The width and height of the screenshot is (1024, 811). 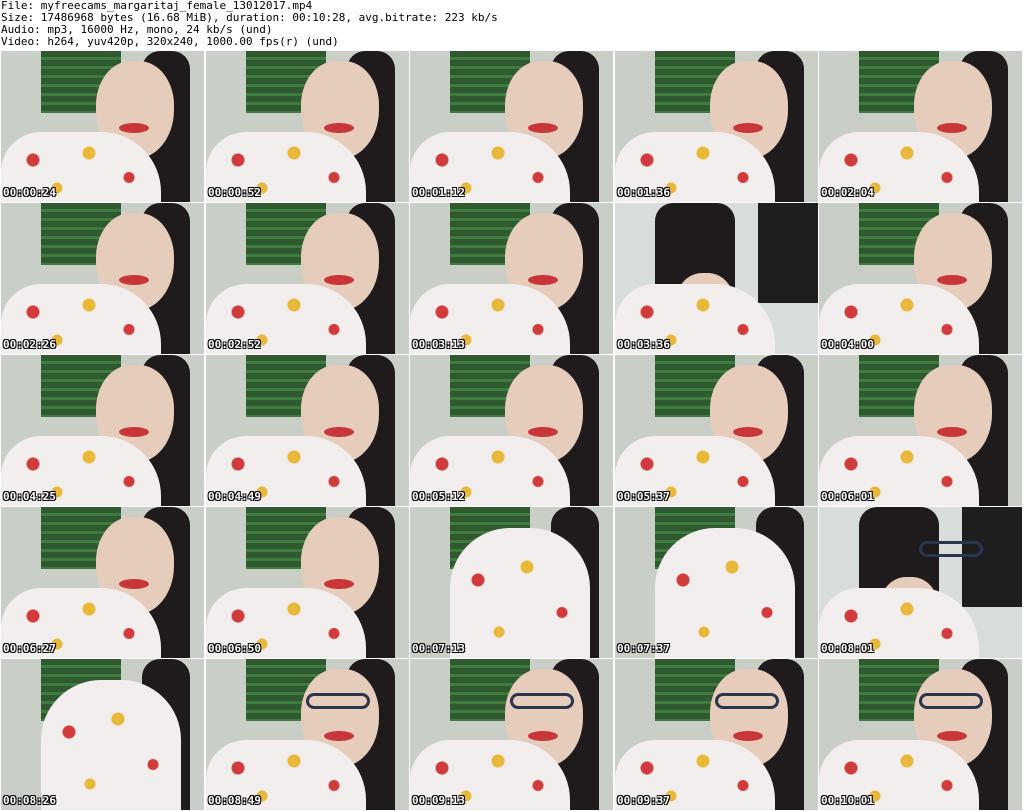 What do you see at coordinates (234, 648) in the screenshot?
I see `thumbnail-timestamp: 00:06:50` at bounding box center [234, 648].